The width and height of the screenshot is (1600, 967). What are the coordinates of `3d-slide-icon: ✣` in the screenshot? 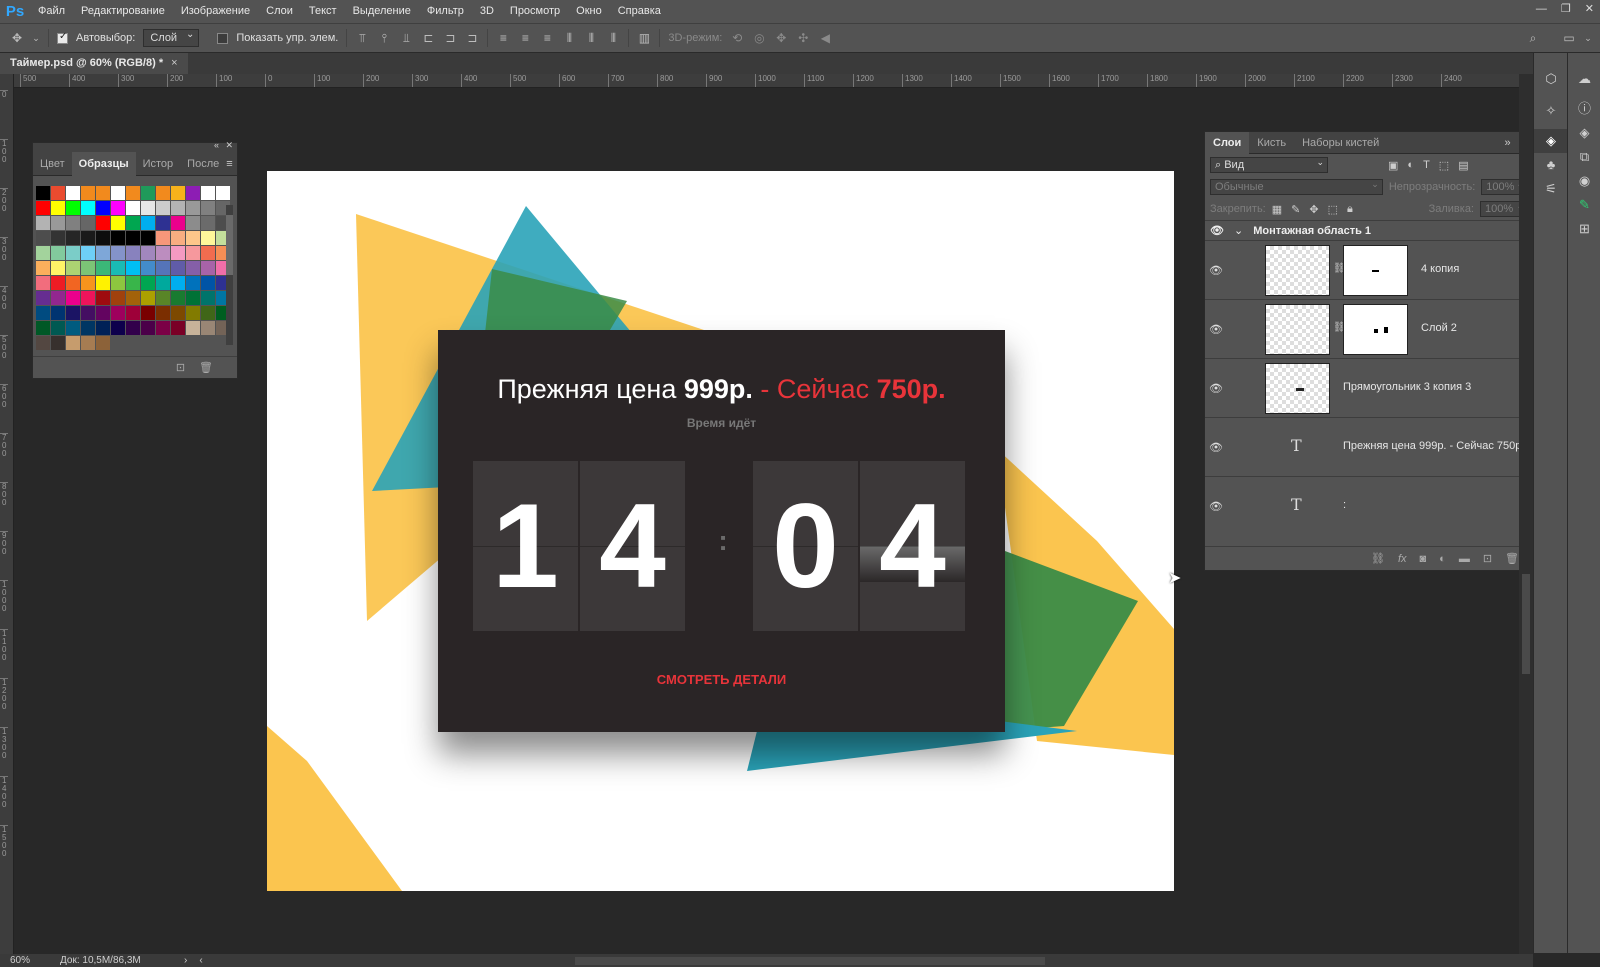 It's located at (803, 38).